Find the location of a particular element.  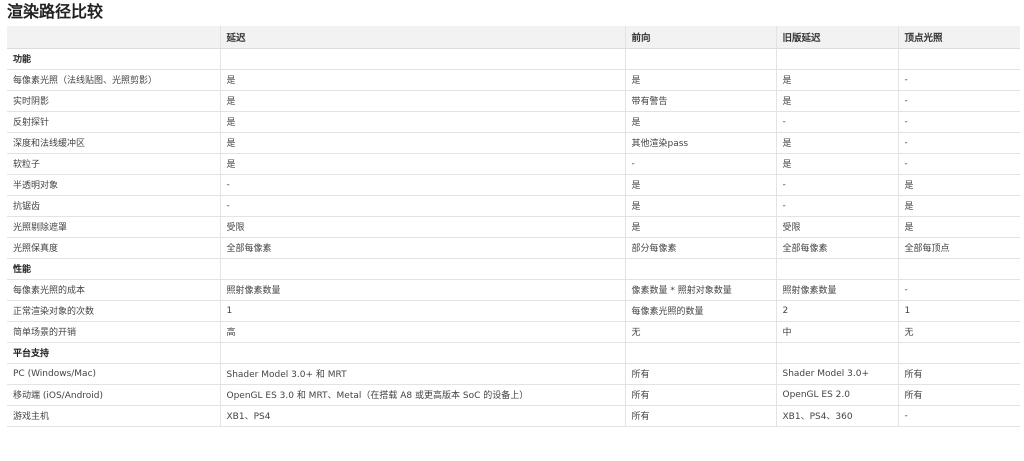

cell-deferred: 受限 is located at coordinates (423, 227).